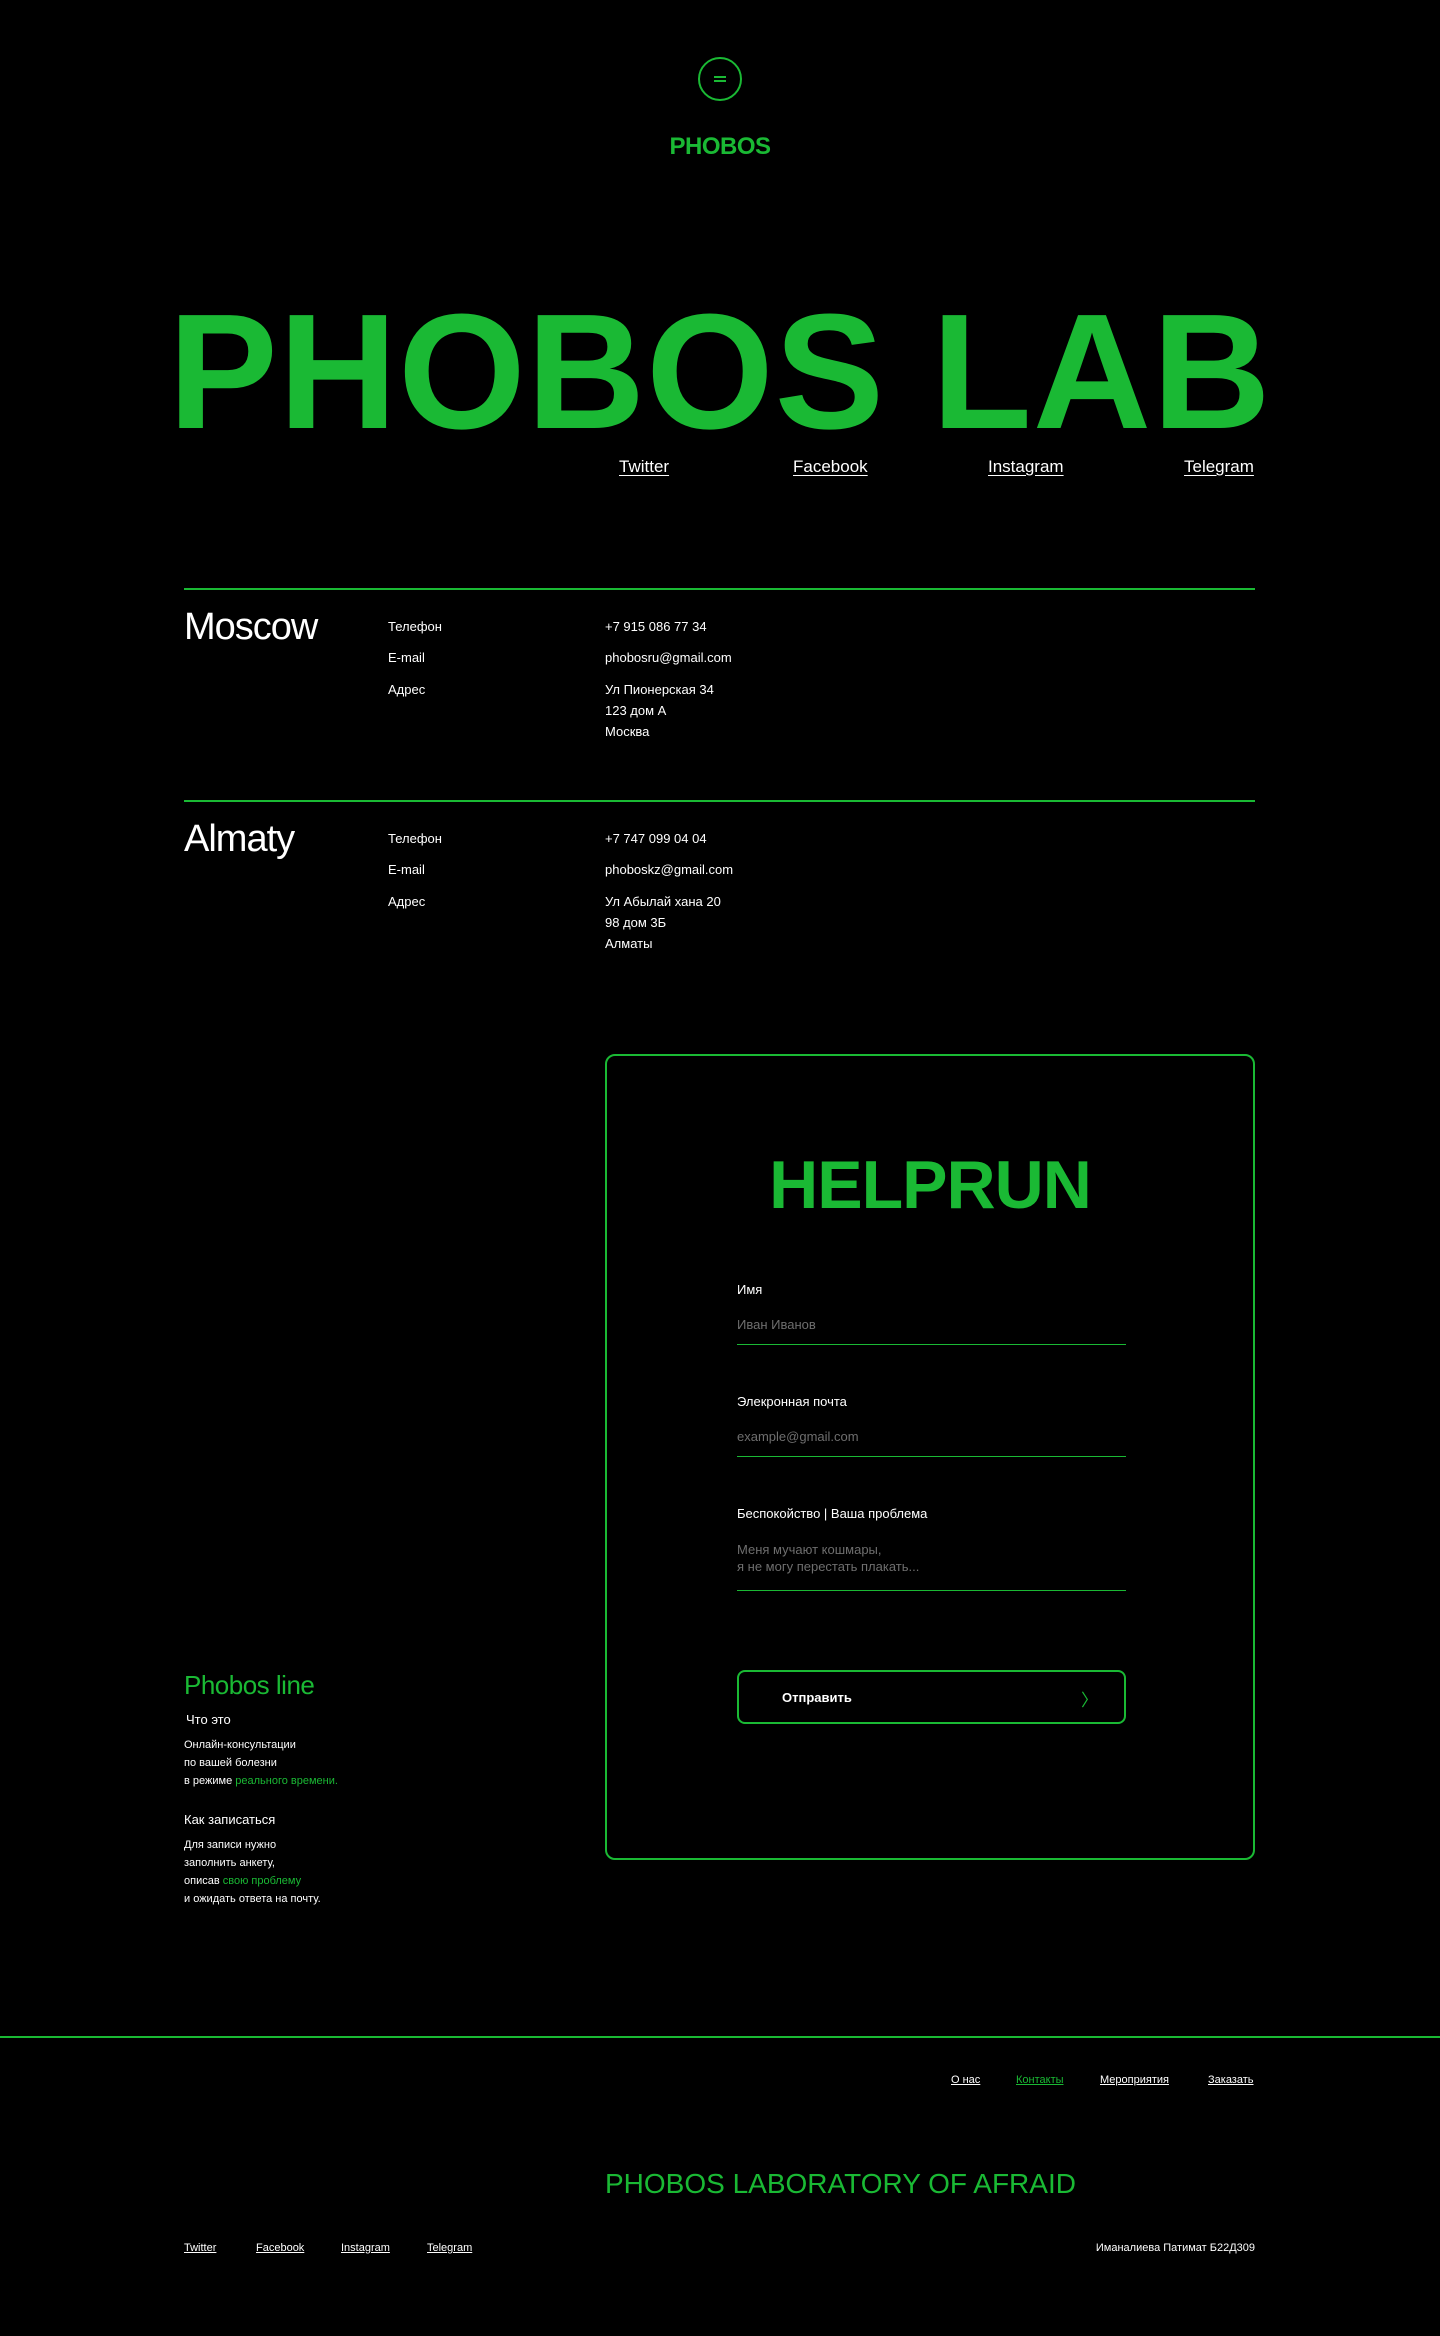 The image size is (1440, 2336). What do you see at coordinates (230, 1763) in the screenshot?
I see `description-line: по вашей болезни` at bounding box center [230, 1763].